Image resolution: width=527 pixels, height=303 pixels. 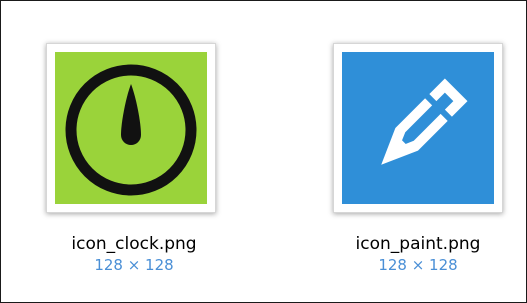 What do you see at coordinates (134, 244) in the screenshot?
I see `file-name: icon_clock.png` at bounding box center [134, 244].